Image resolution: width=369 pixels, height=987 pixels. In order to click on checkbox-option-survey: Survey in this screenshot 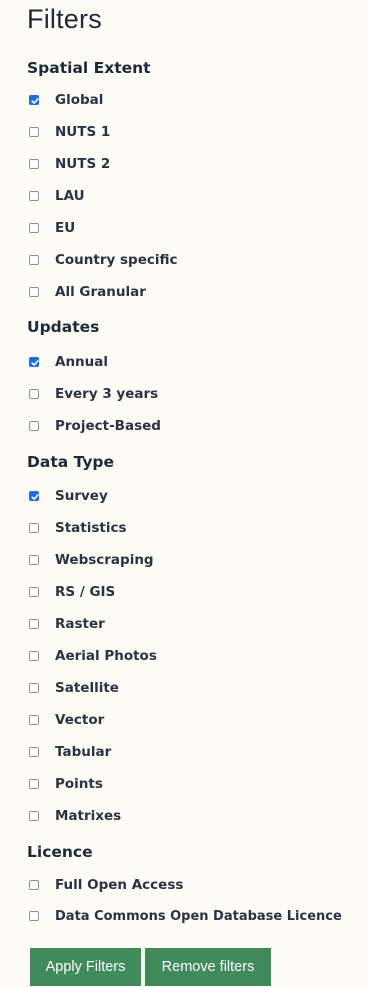, I will do `click(68, 496)`.